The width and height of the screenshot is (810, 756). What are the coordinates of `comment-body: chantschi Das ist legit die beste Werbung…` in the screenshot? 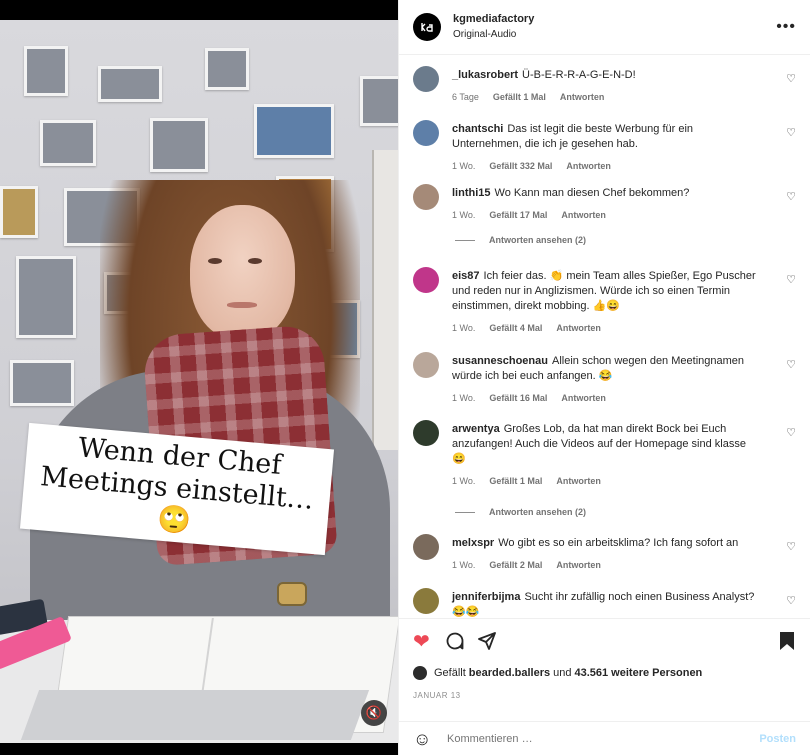 It's located at (607, 148).